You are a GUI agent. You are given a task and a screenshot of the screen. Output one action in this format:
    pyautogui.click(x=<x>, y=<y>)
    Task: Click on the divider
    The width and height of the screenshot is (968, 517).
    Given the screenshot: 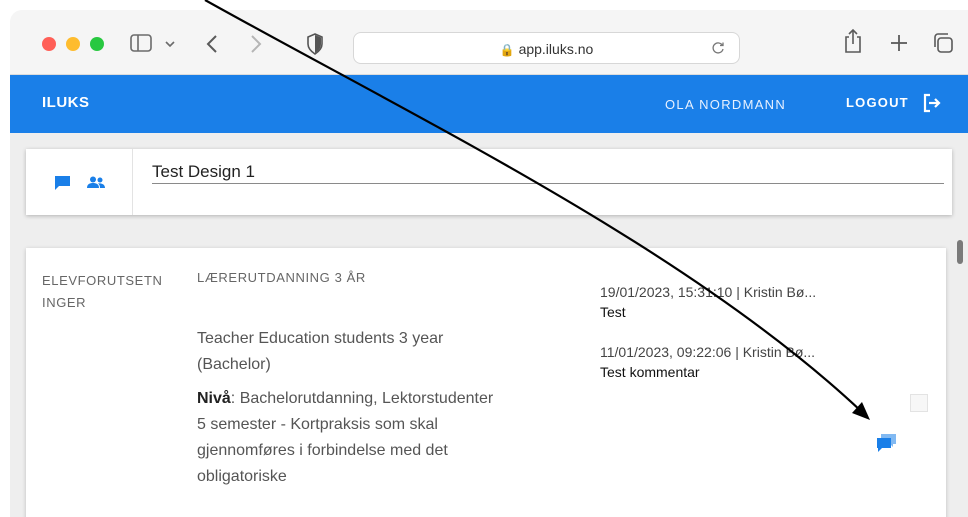 What is the action you would take?
    pyautogui.click(x=132, y=182)
    